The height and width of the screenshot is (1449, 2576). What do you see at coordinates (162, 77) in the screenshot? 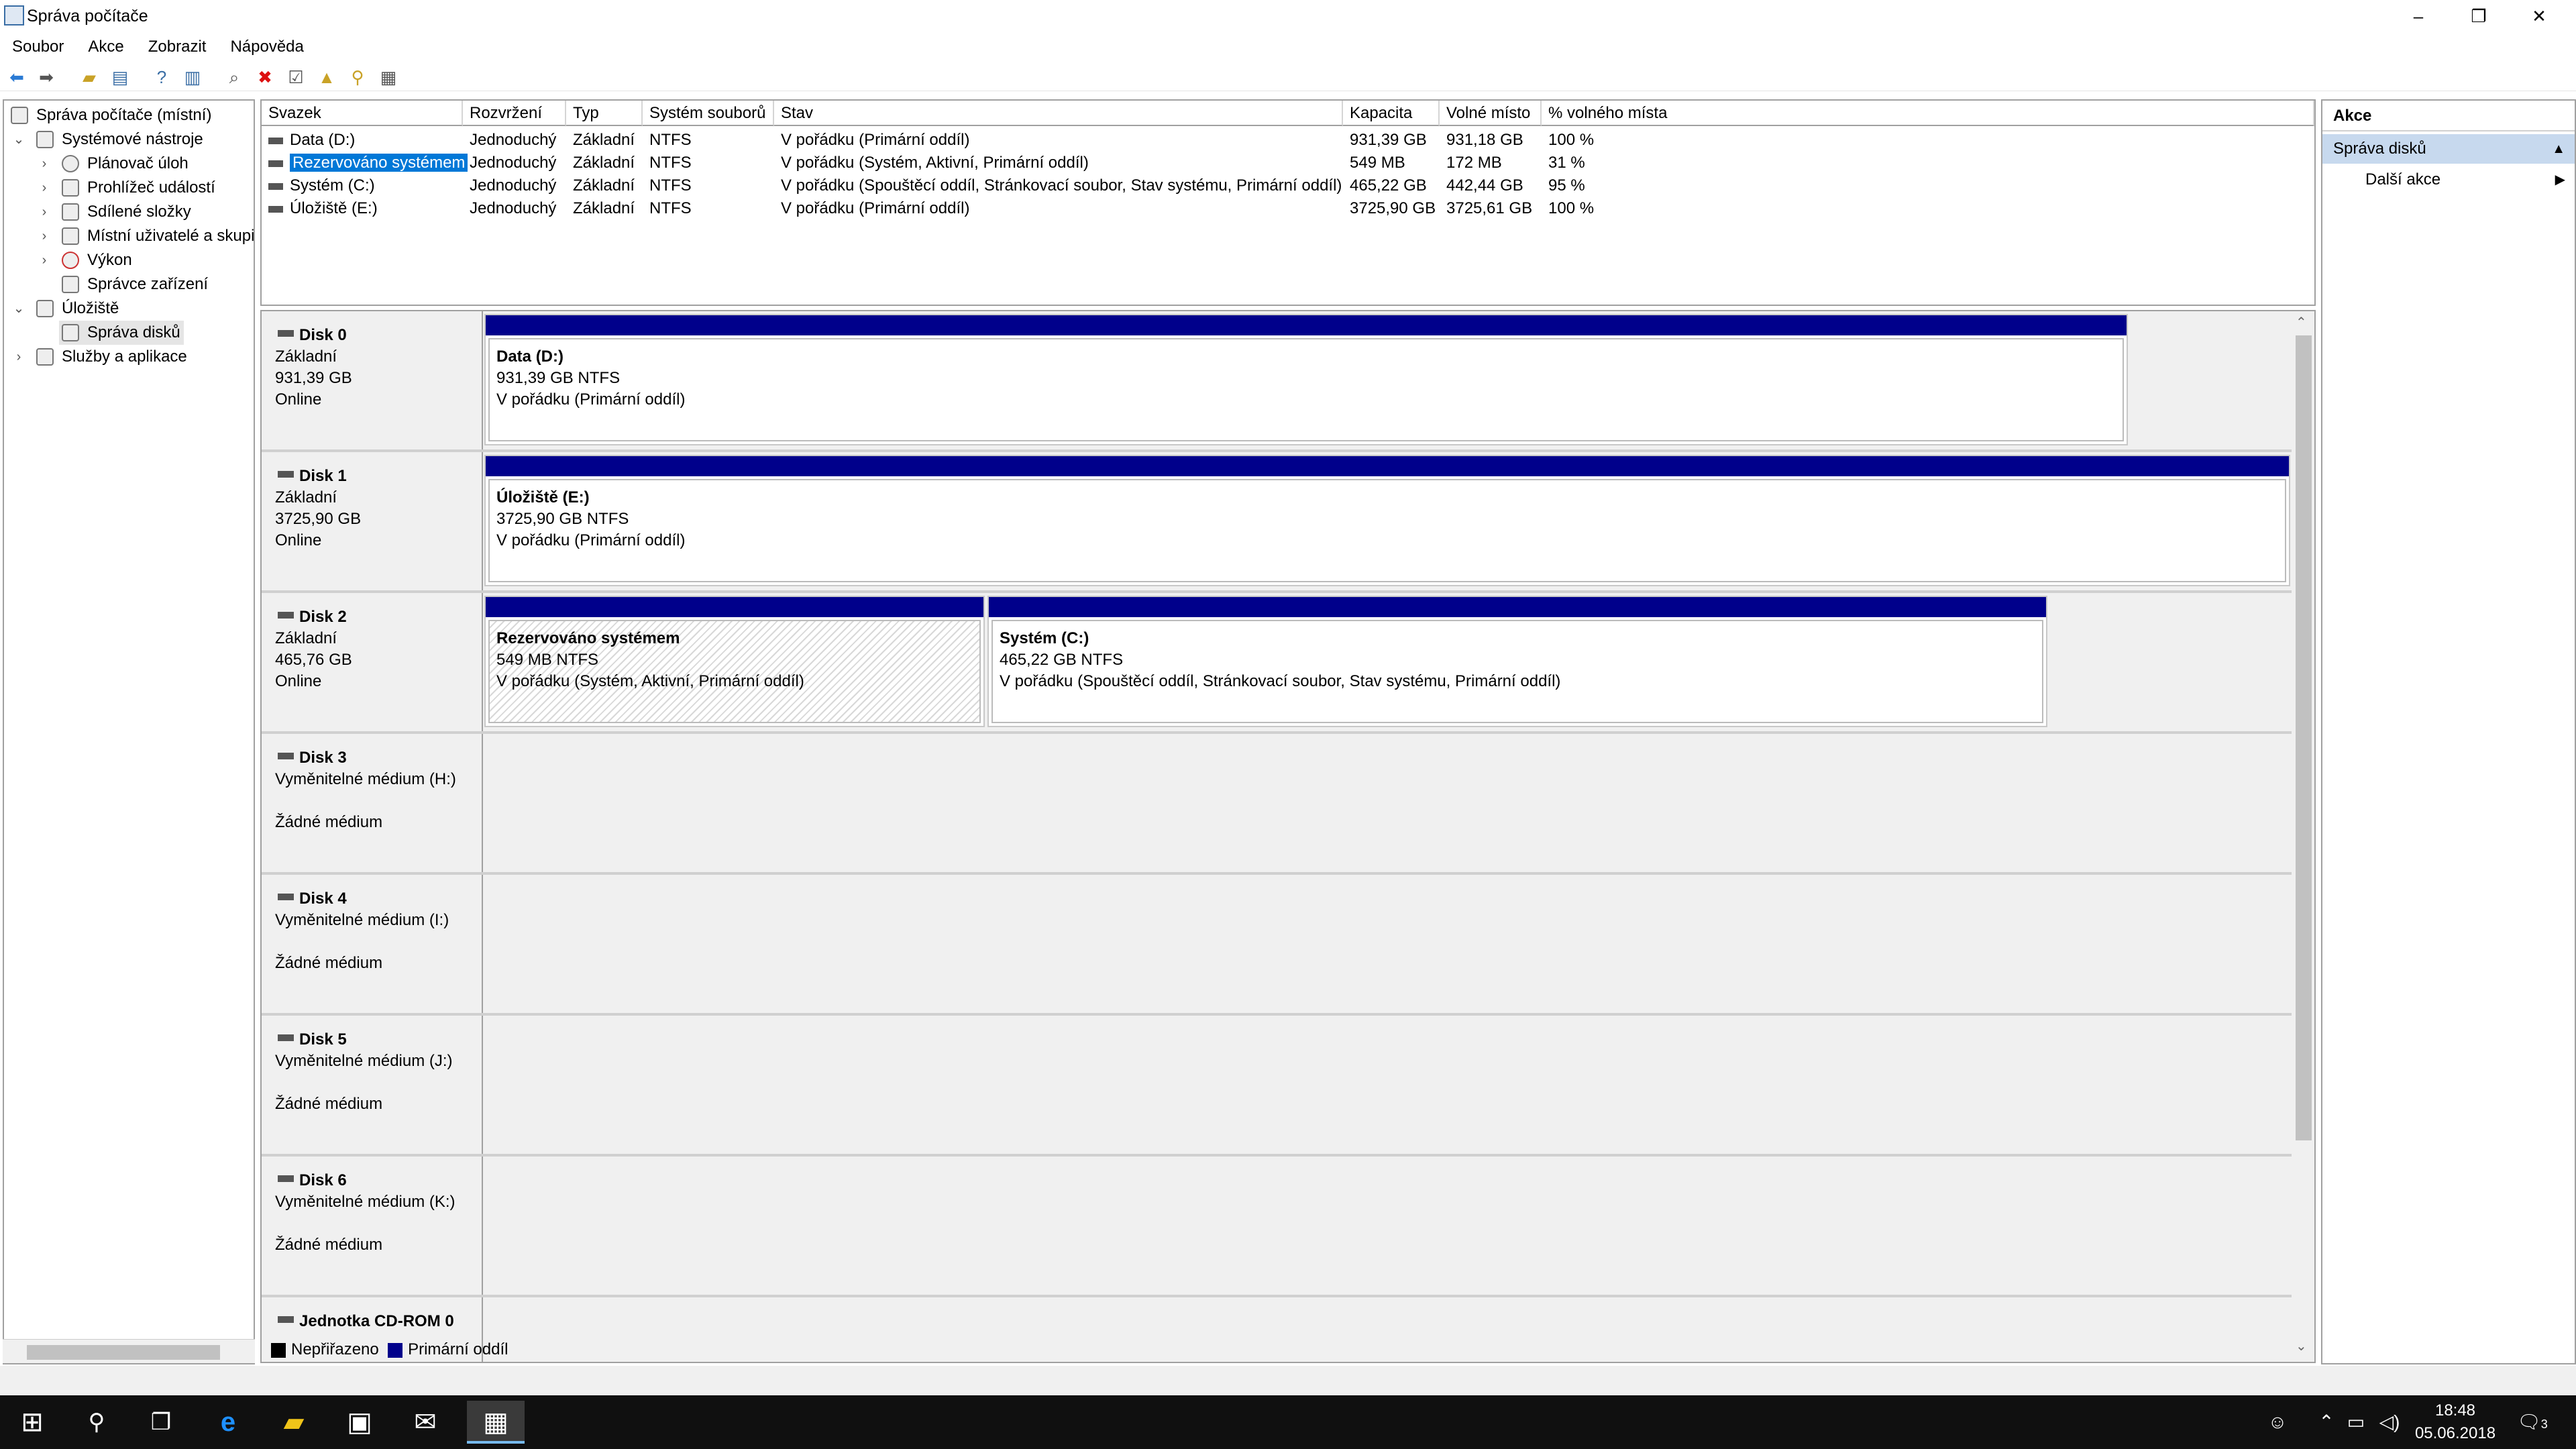
I see `help-icon: ?` at bounding box center [162, 77].